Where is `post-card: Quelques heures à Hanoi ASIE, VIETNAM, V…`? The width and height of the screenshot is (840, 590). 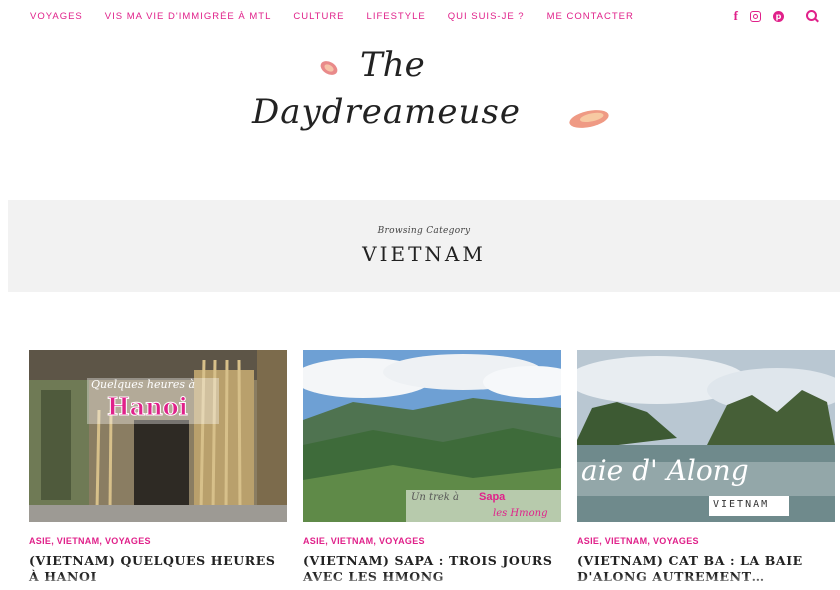
post-card: Quelques heures à Hanoi ASIE, VIETNAM, V… is located at coordinates (158, 467).